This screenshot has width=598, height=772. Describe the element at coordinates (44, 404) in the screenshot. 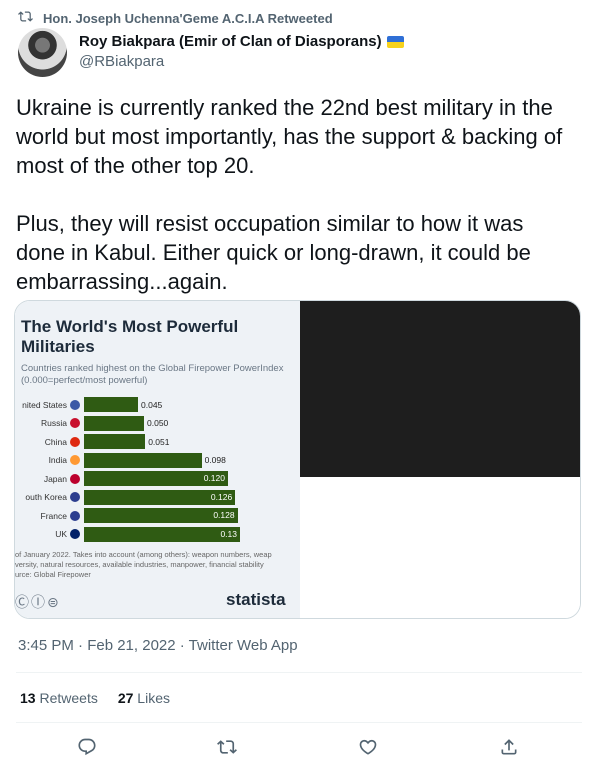

I see `chart-category-label: nited States` at that location.